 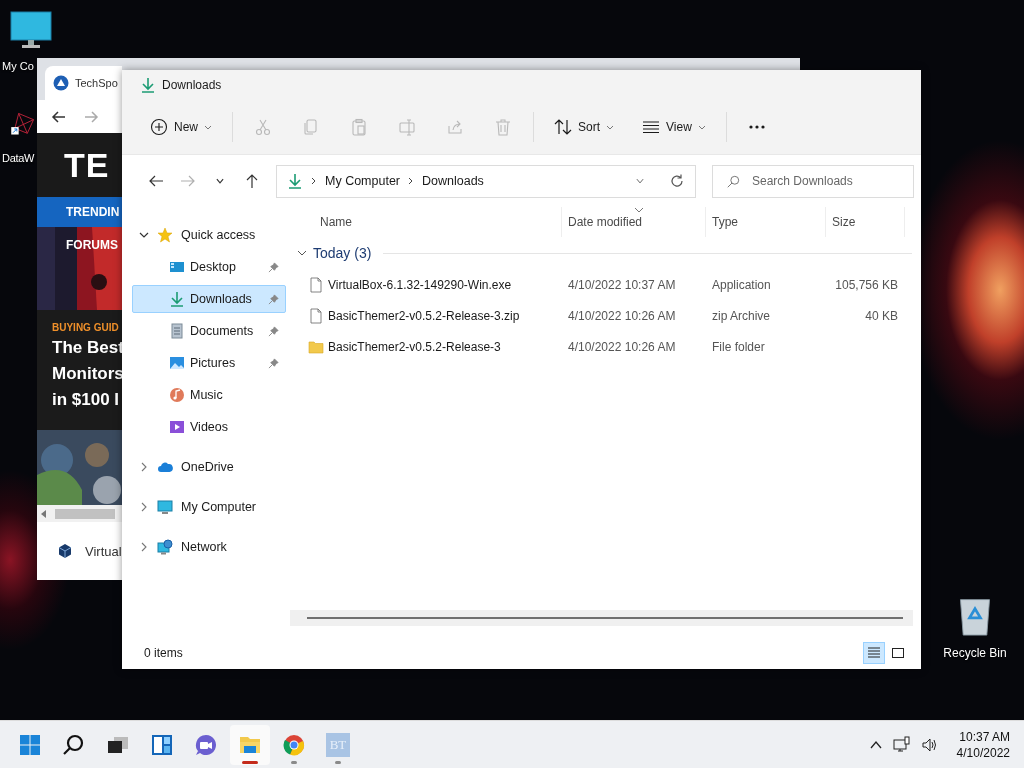 What do you see at coordinates (741, 315) in the screenshot?
I see `type-cell: zip Archive` at bounding box center [741, 315].